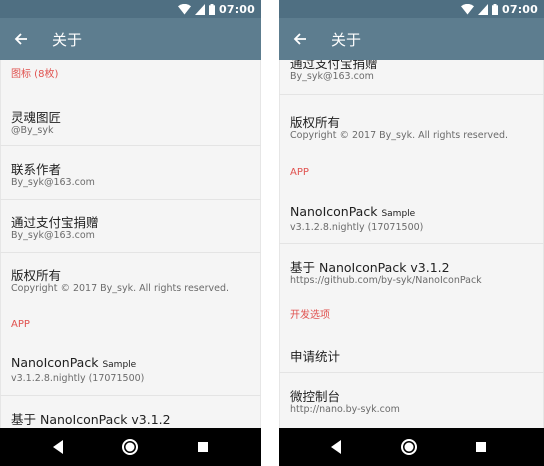 This screenshot has height=466, width=544. Describe the element at coordinates (35, 74) in the screenshot. I see `section-header-icons: 图标 (8枚)` at that location.